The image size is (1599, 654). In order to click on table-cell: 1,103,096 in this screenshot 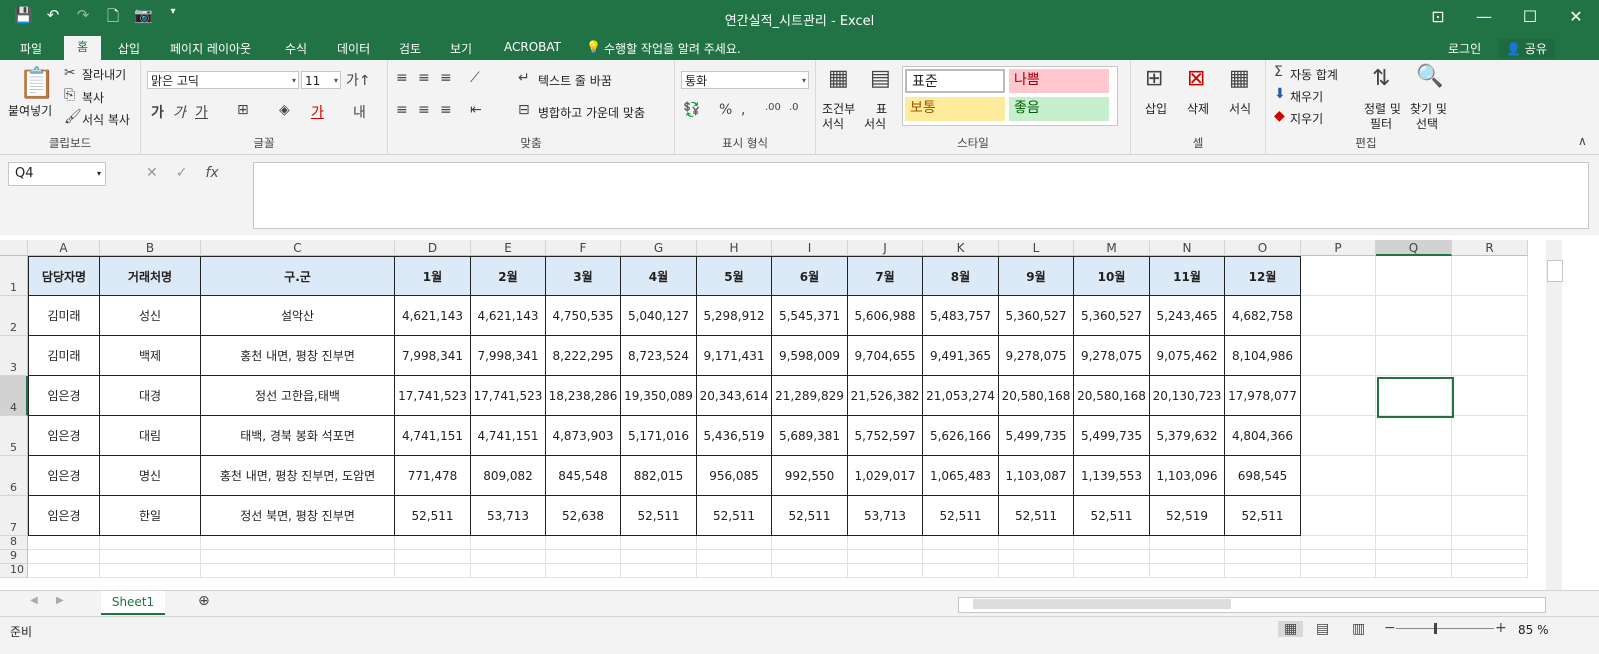, I will do `click(1187, 476)`.